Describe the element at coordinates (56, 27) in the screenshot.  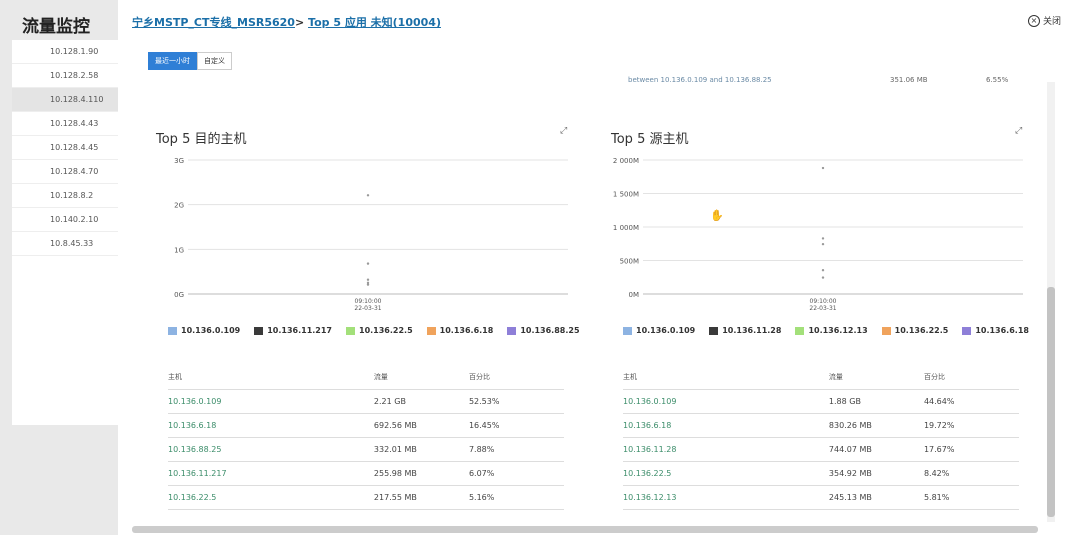
I see `page-title: 流量监控` at that location.